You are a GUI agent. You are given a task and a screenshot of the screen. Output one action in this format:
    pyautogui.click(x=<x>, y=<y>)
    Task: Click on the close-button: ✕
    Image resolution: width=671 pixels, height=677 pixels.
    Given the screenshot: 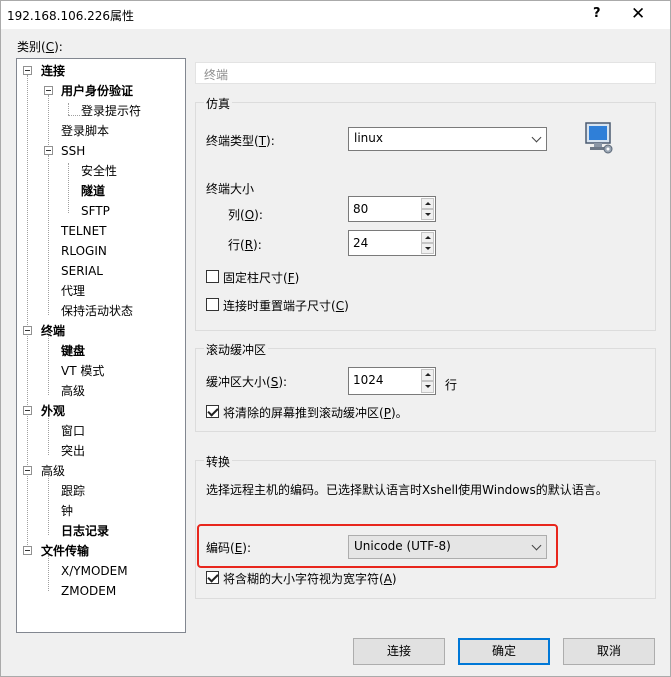 What is the action you would take?
    pyautogui.click(x=638, y=14)
    